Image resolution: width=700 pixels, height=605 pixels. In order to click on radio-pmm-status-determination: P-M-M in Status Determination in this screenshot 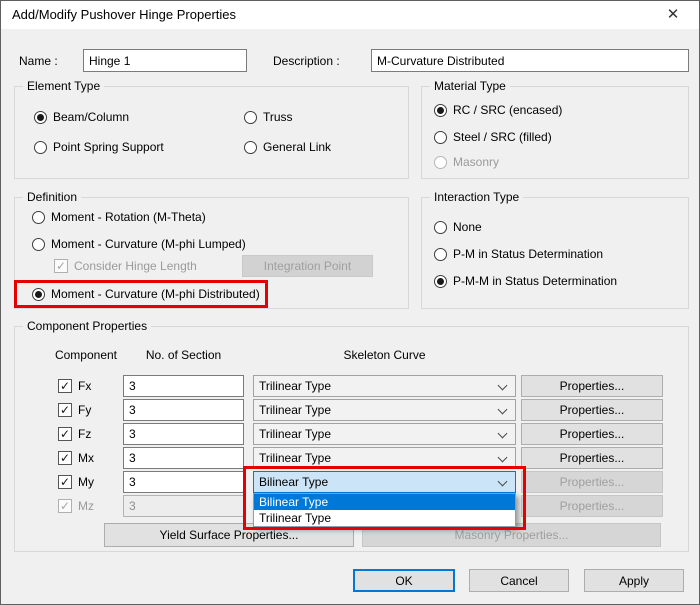, I will do `click(525, 281)`.